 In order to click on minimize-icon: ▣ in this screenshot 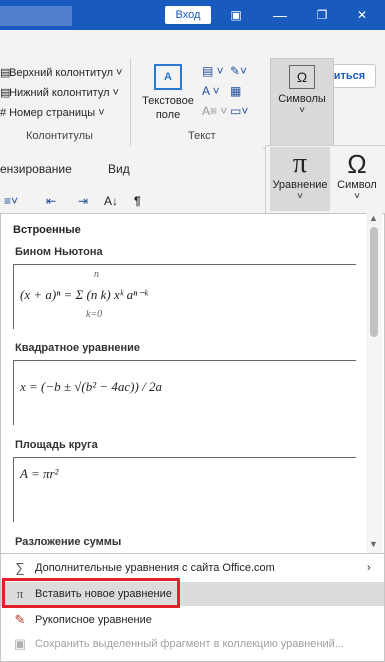, I will do `click(236, 15)`.